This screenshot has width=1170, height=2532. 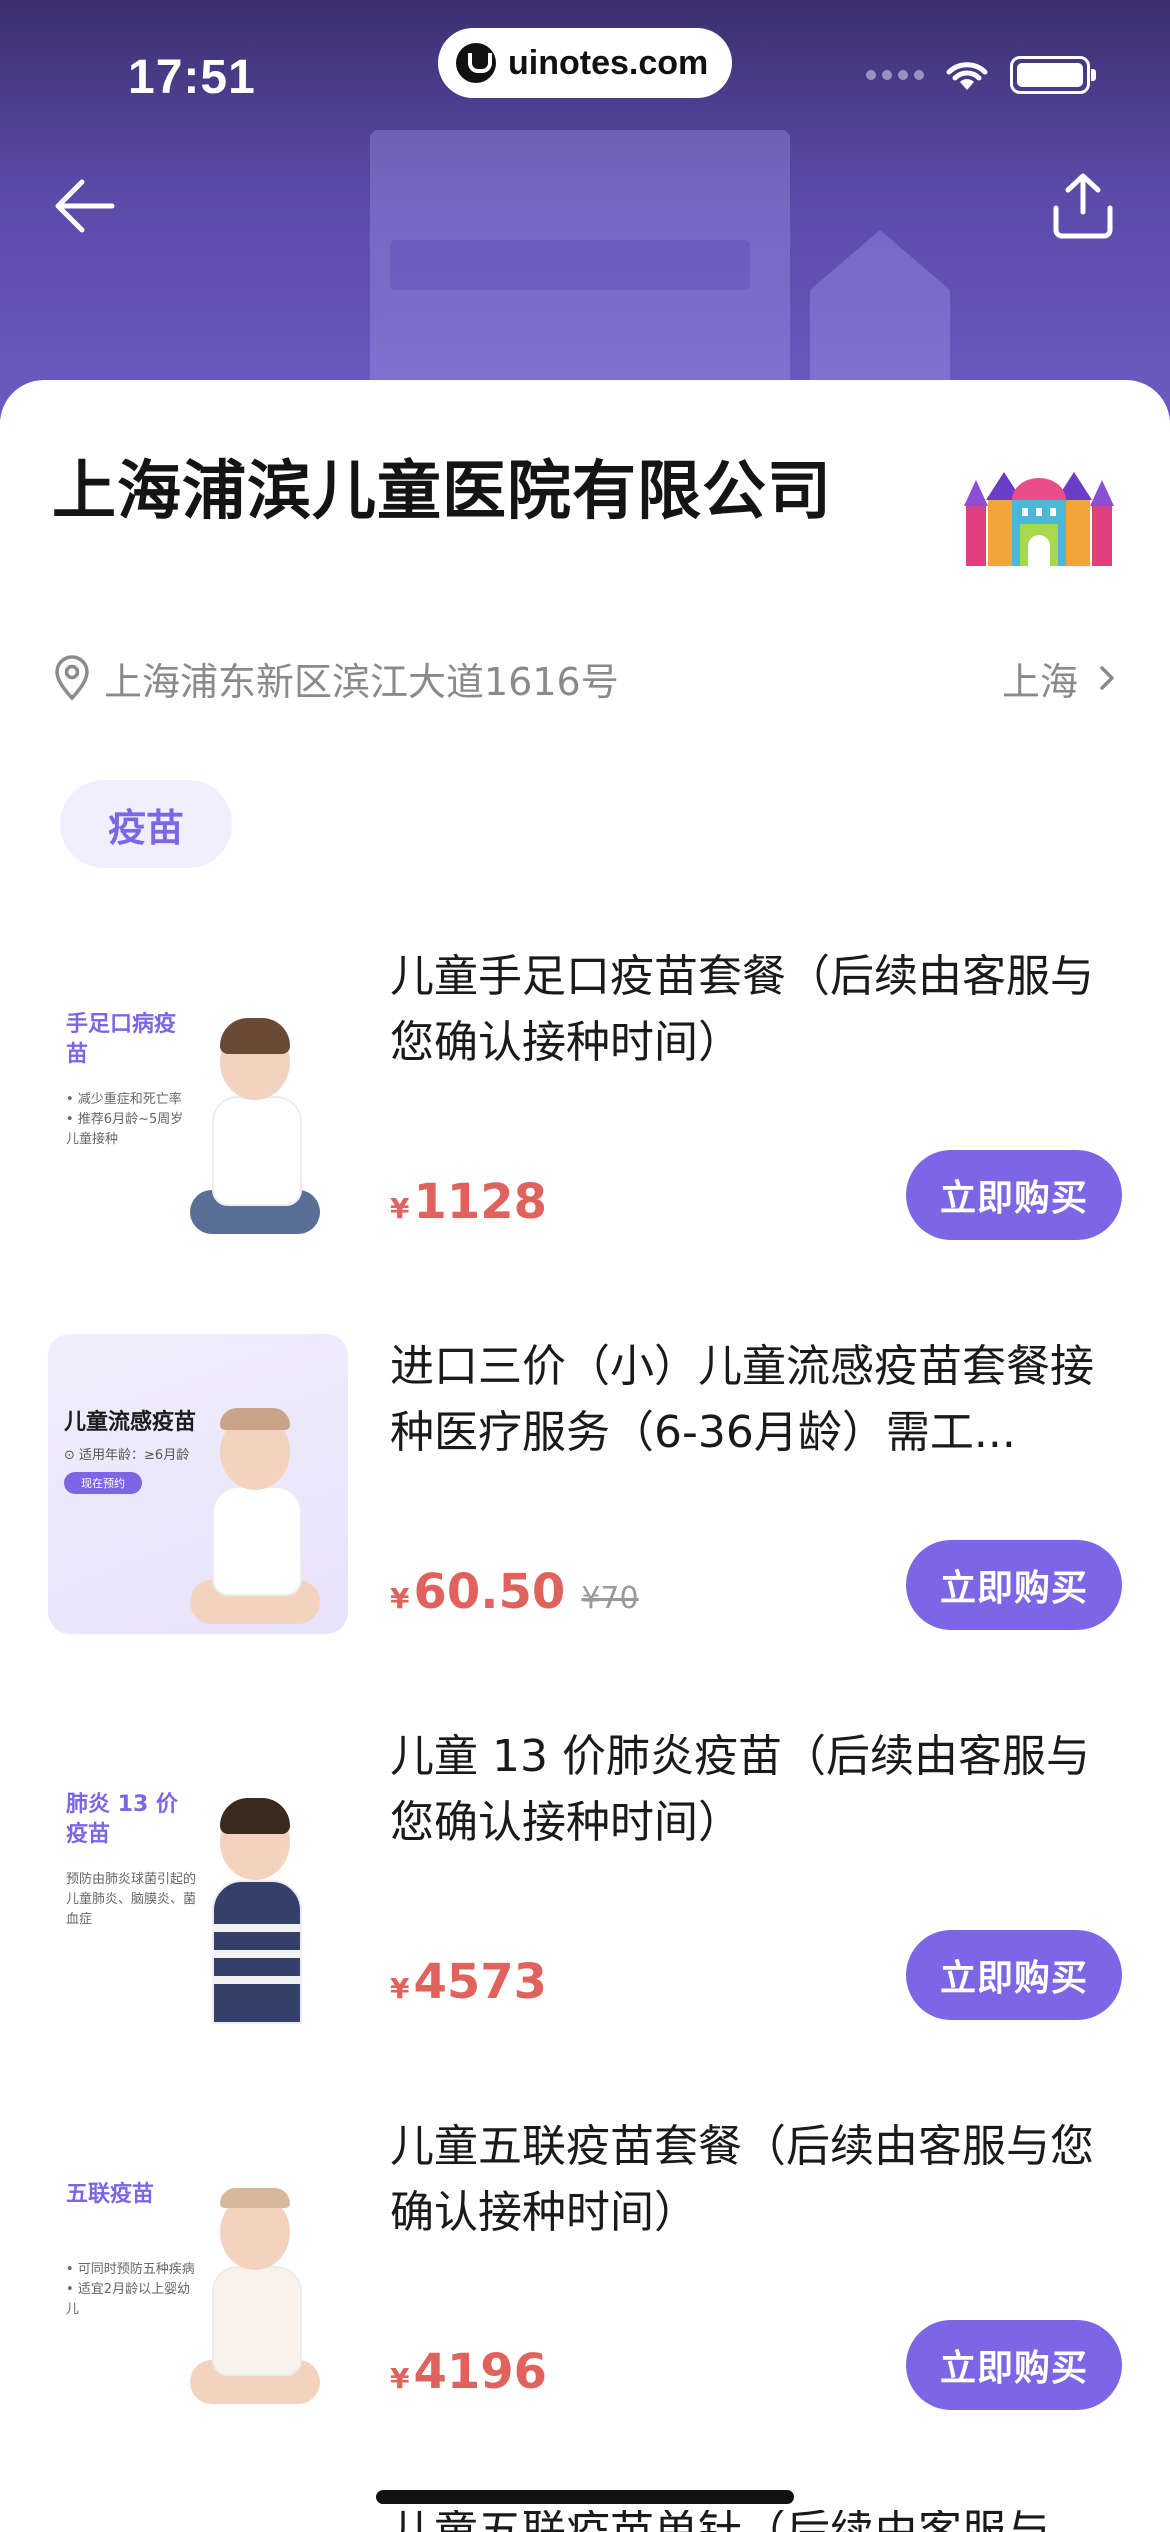 What do you see at coordinates (469, 1202) in the screenshot?
I see `product-price: ¥ 1128` at bounding box center [469, 1202].